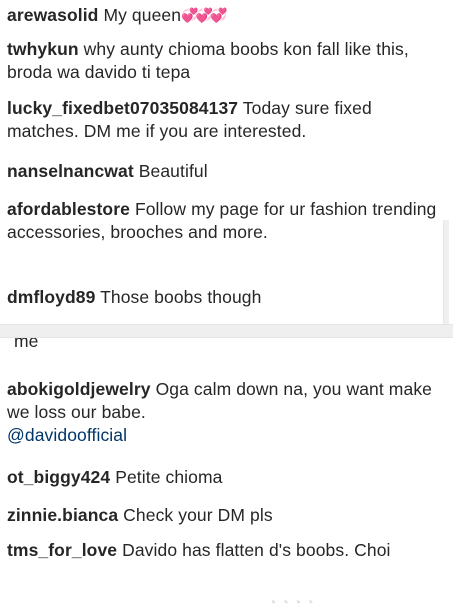  Describe the element at coordinates (226, 331) in the screenshot. I see `screenshot-divider` at that location.